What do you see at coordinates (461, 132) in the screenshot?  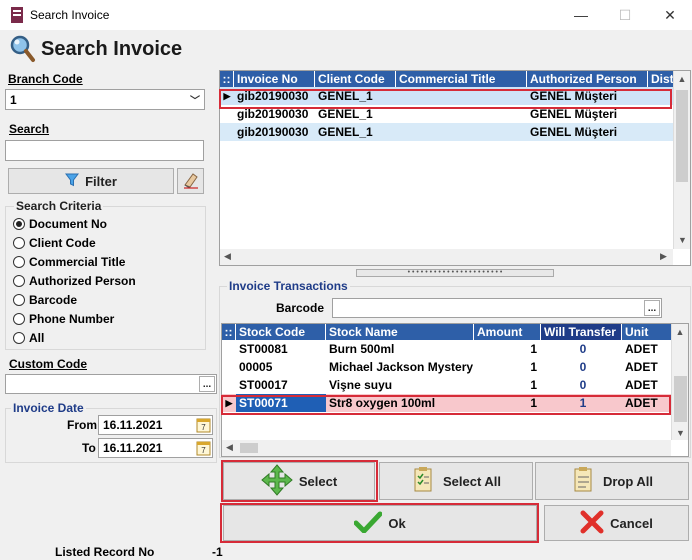 I see `cell-commercial-title` at bounding box center [461, 132].